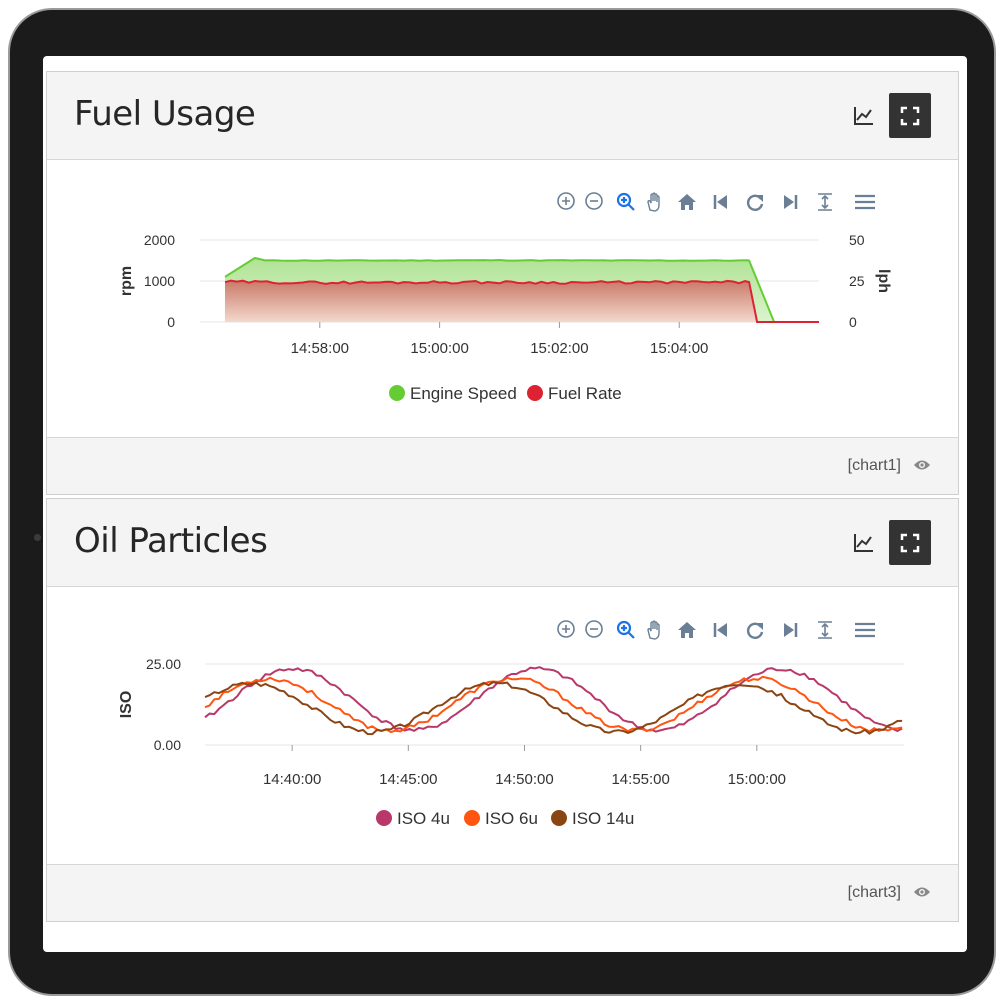 The height and width of the screenshot is (1004, 1004). What do you see at coordinates (292, 779) in the screenshot?
I see `x-tick-label: 14:40:00` at bounding box center [292, 779].